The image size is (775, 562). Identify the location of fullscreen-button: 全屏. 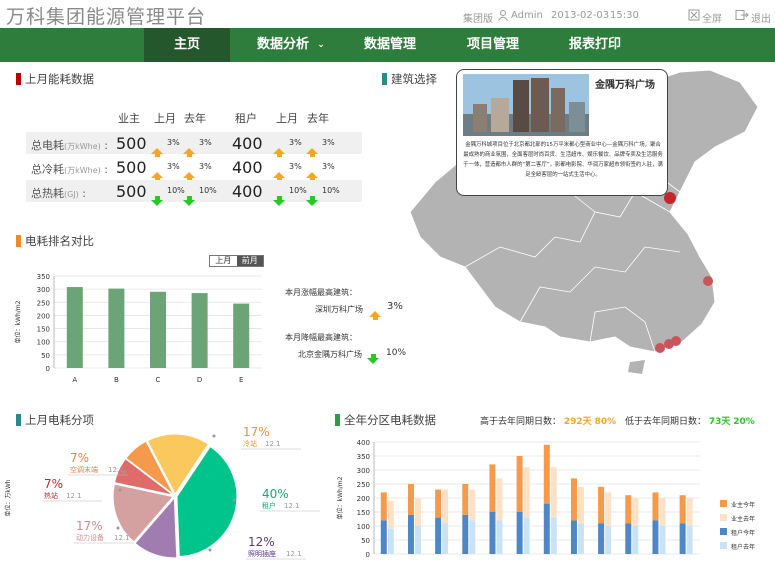
(712, 17).